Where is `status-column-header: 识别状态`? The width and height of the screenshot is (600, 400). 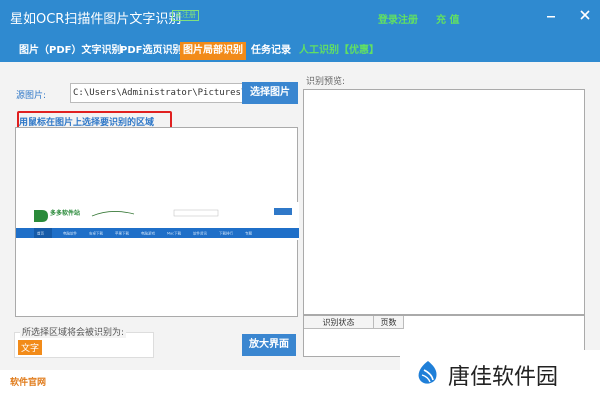 status-column-header: 识别状态 is located at coordinates (339, 322).